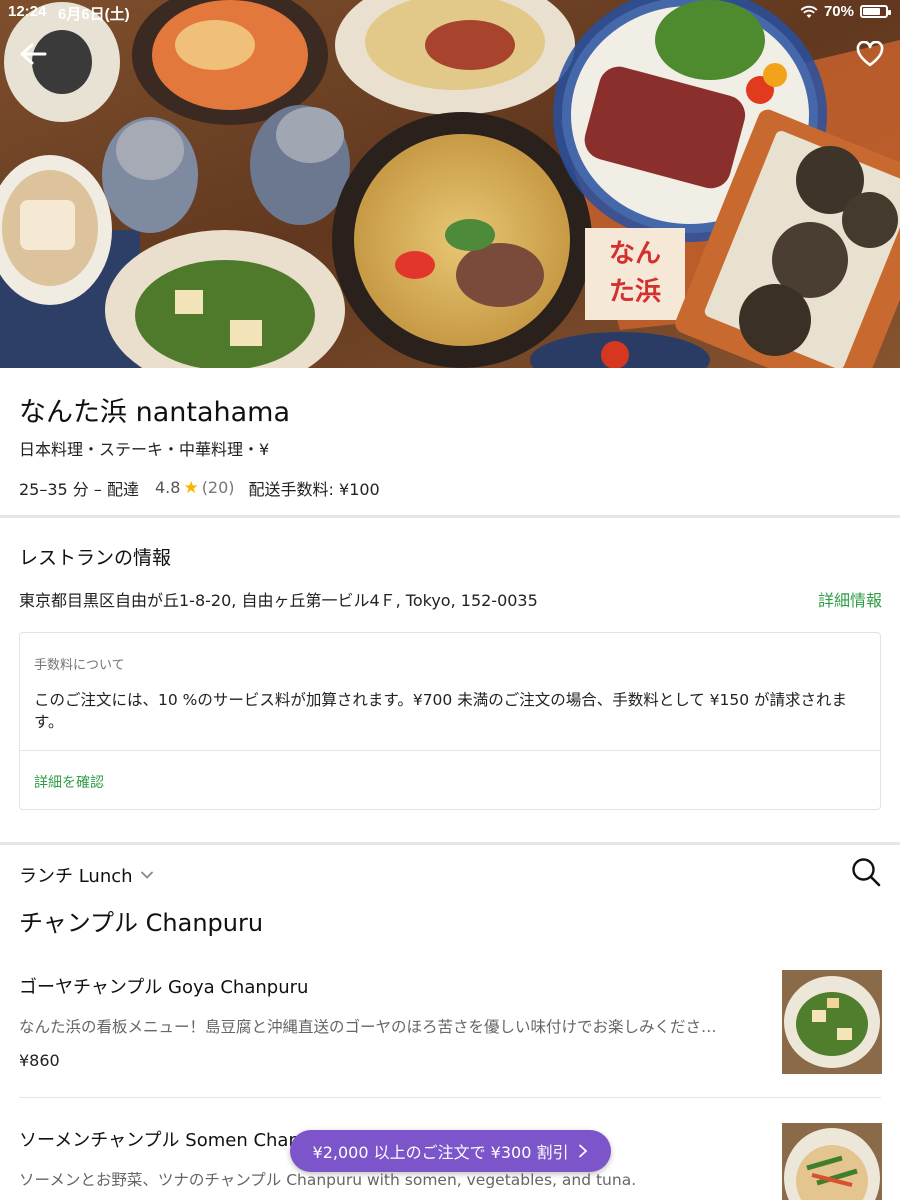 Image resolution: width=900 pixels, height=1200 pixels. What do you see at coordinates (450, 750) in the screenshot?
I see `fee-card-divider` at bounding box center [450, 750].